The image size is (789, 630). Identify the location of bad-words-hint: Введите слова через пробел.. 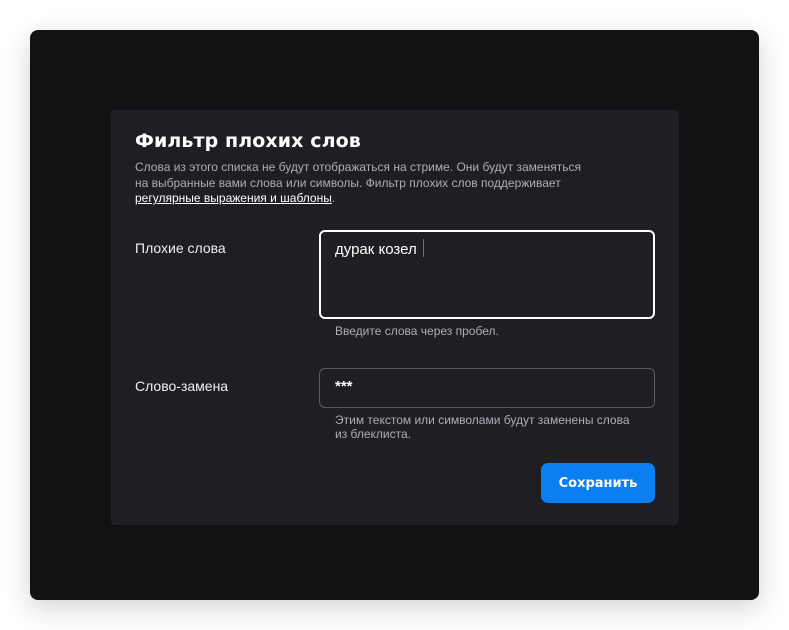
(417, 331).